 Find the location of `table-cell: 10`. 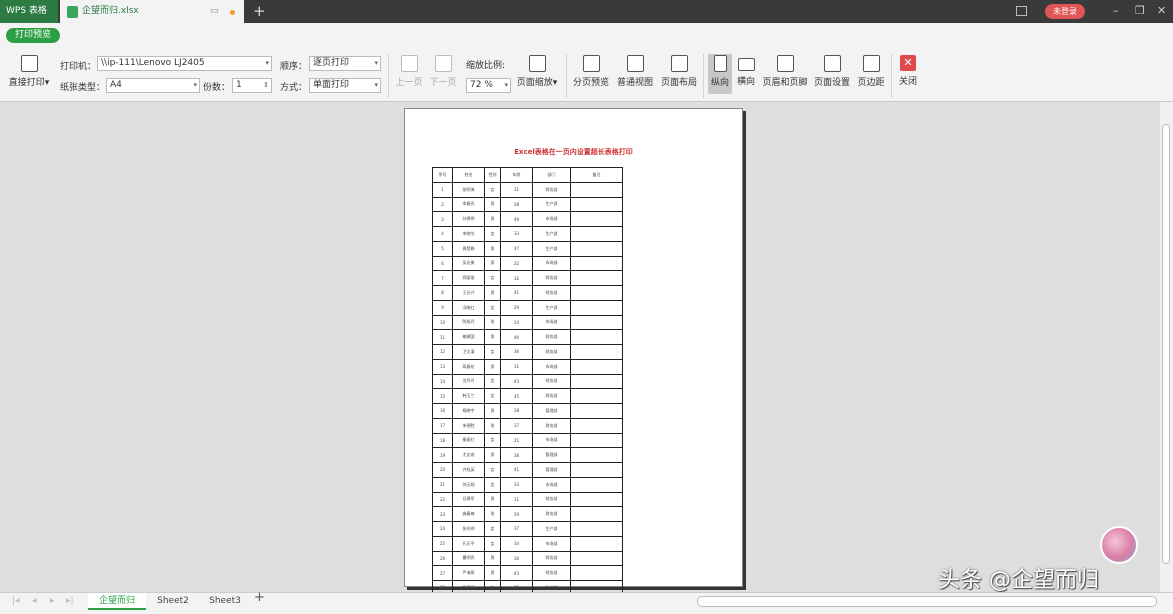

table-cell: 10 is located at coordinates (442, 322).